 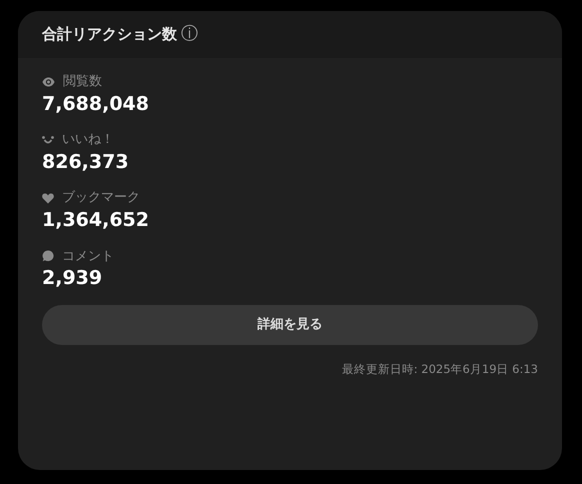 I want to click on stat-label: コメント, so click(x=88, y=257).